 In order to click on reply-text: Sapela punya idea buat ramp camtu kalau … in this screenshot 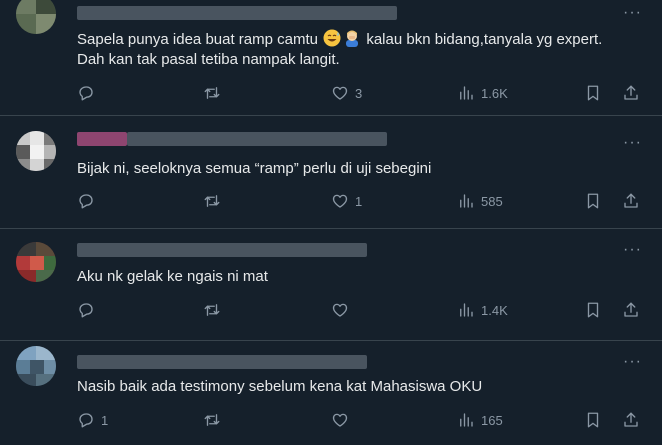, I will do `click(349, 49)`.